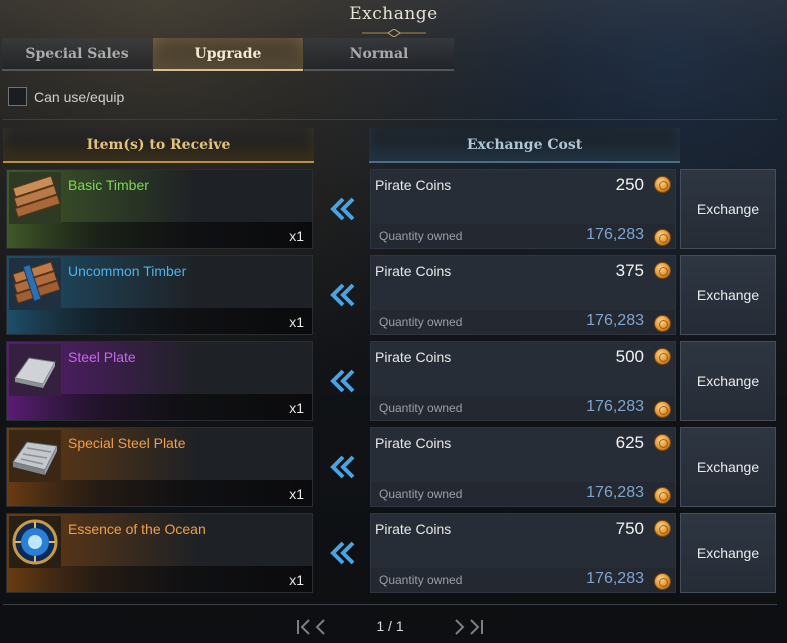 The height and width of the screenshot is (643, 787). I want to click on cost-card: Pirate Coins 250 Quantity owned 176,283, so click(523, 209).